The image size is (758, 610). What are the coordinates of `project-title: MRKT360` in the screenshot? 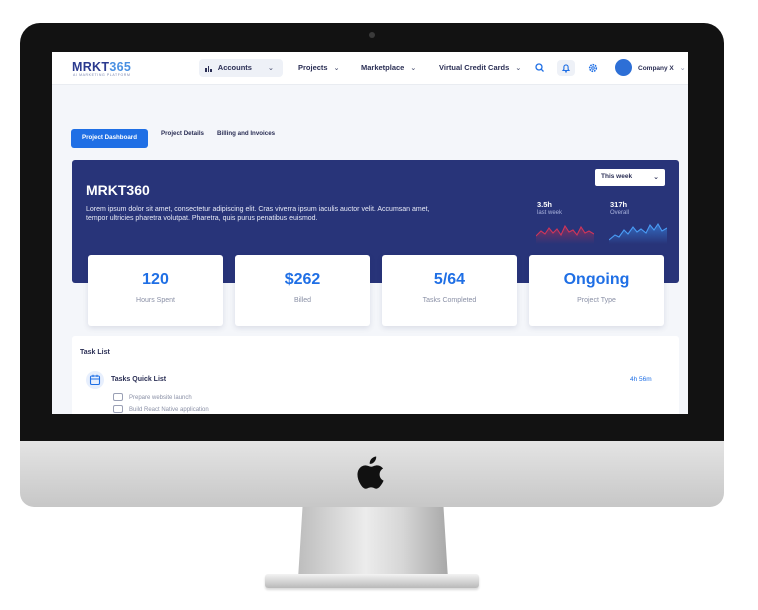 It's located at (118, 190).